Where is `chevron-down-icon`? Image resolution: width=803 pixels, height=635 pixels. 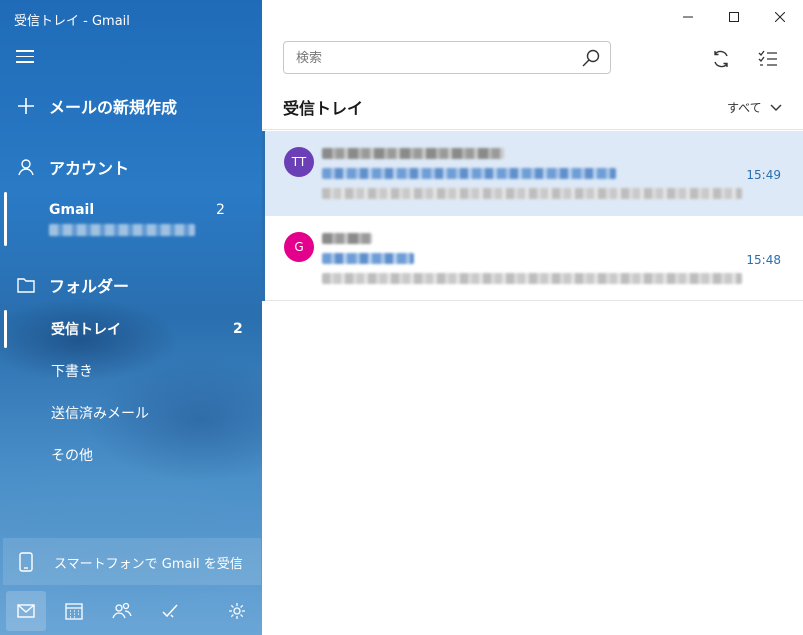 chevron-down-icon is located at coordinates (776, 107).